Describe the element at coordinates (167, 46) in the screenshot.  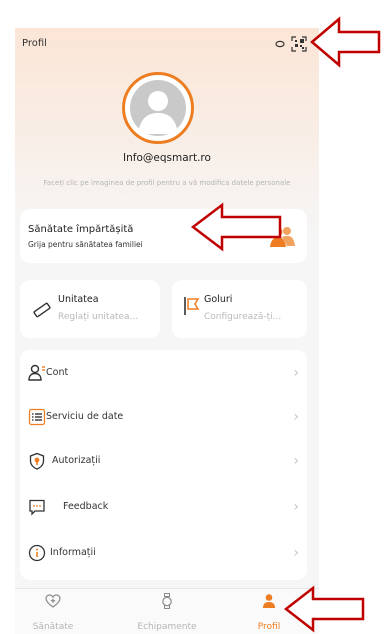
I see `app-header: Profil` at that location.